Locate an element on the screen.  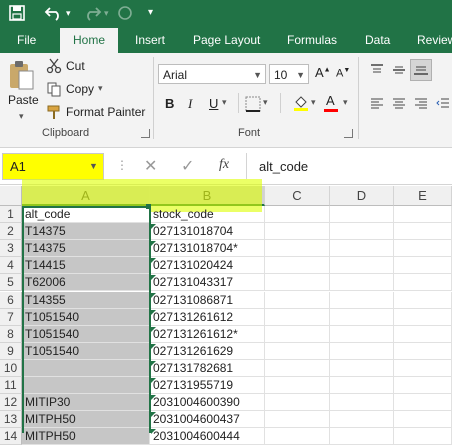
copy-button: Copy is located at coordinates (80, 89).